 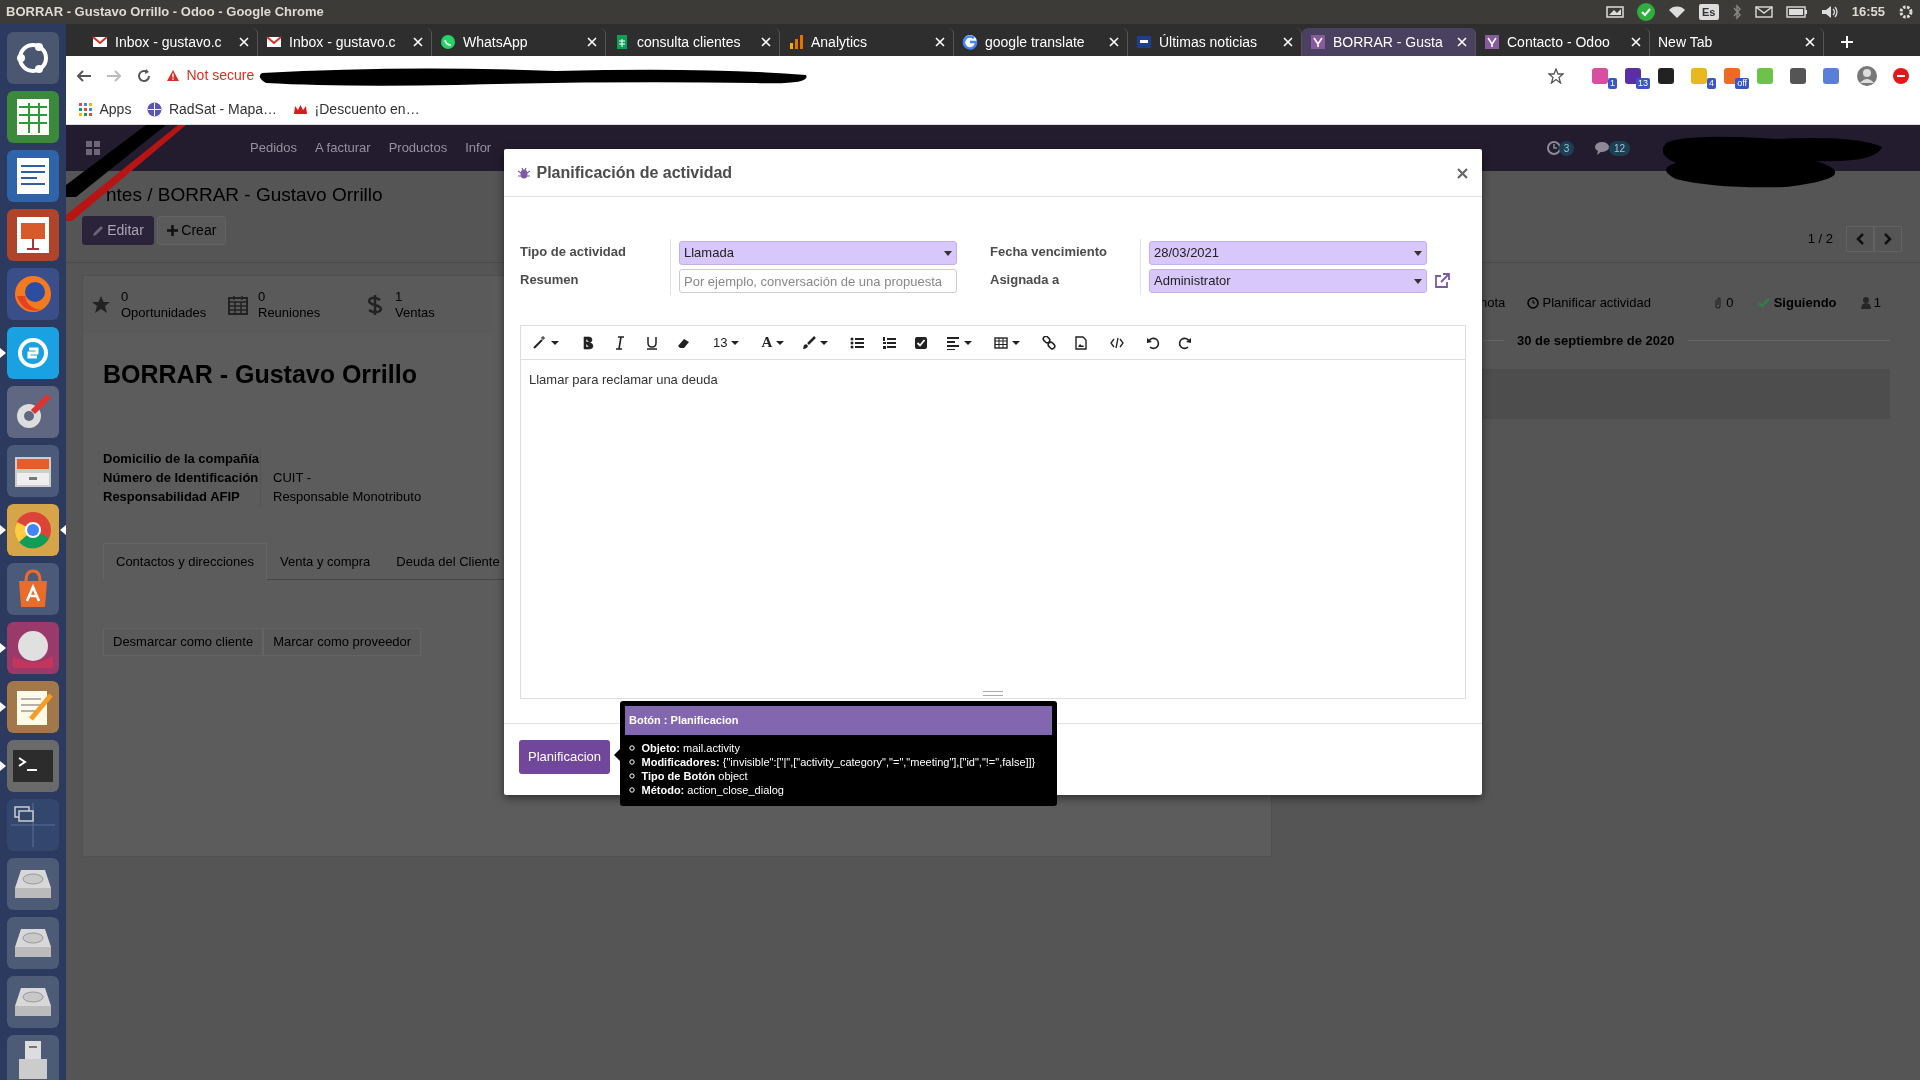 I want to click on plus-icon, so click(x=173, y=230).